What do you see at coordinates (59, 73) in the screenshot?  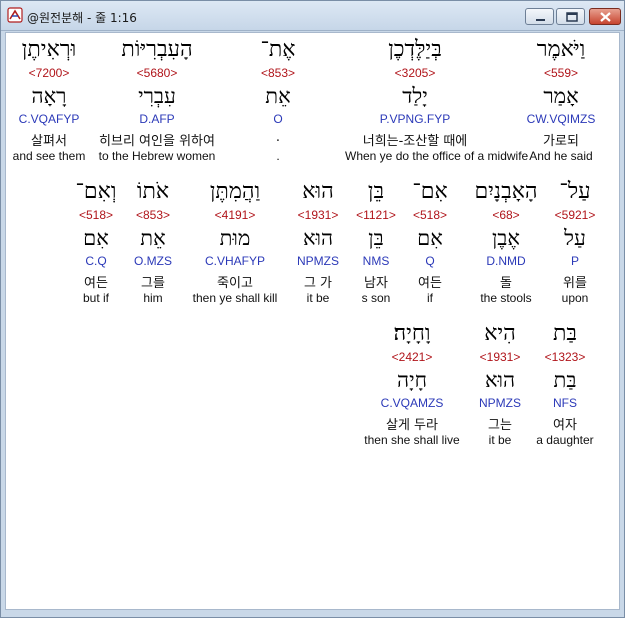 I see `strong-number: <7200>` at bounding box center [59, 73].